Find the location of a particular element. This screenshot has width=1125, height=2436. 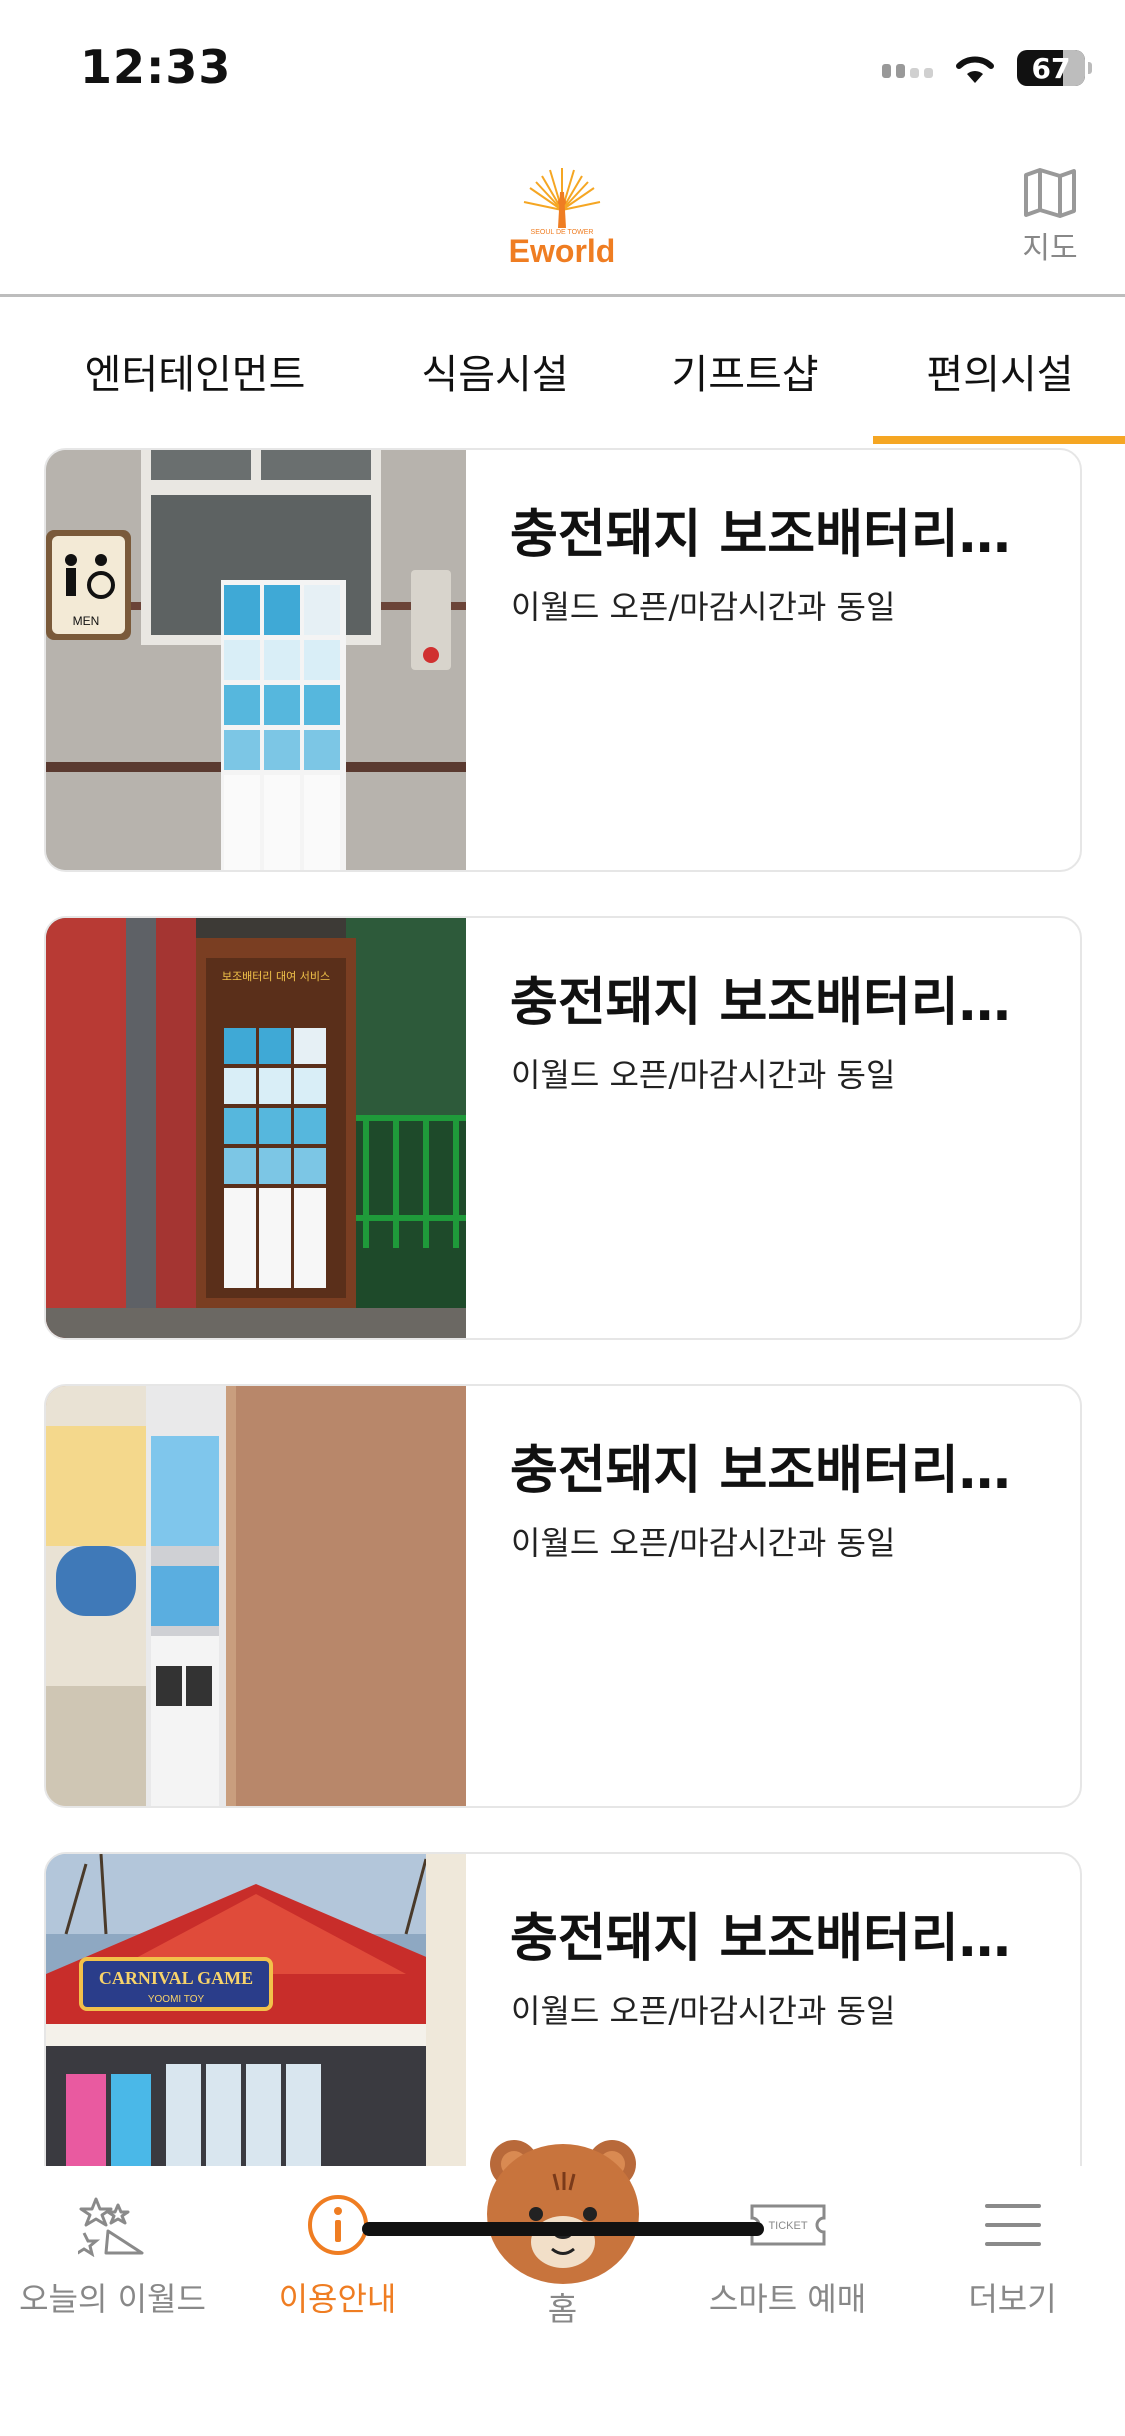

bottom-navigation: 오늘의 이월드 이용안내 홈 TICKET 스마트 예매 더보기 is located at coordinates (562, 2288).